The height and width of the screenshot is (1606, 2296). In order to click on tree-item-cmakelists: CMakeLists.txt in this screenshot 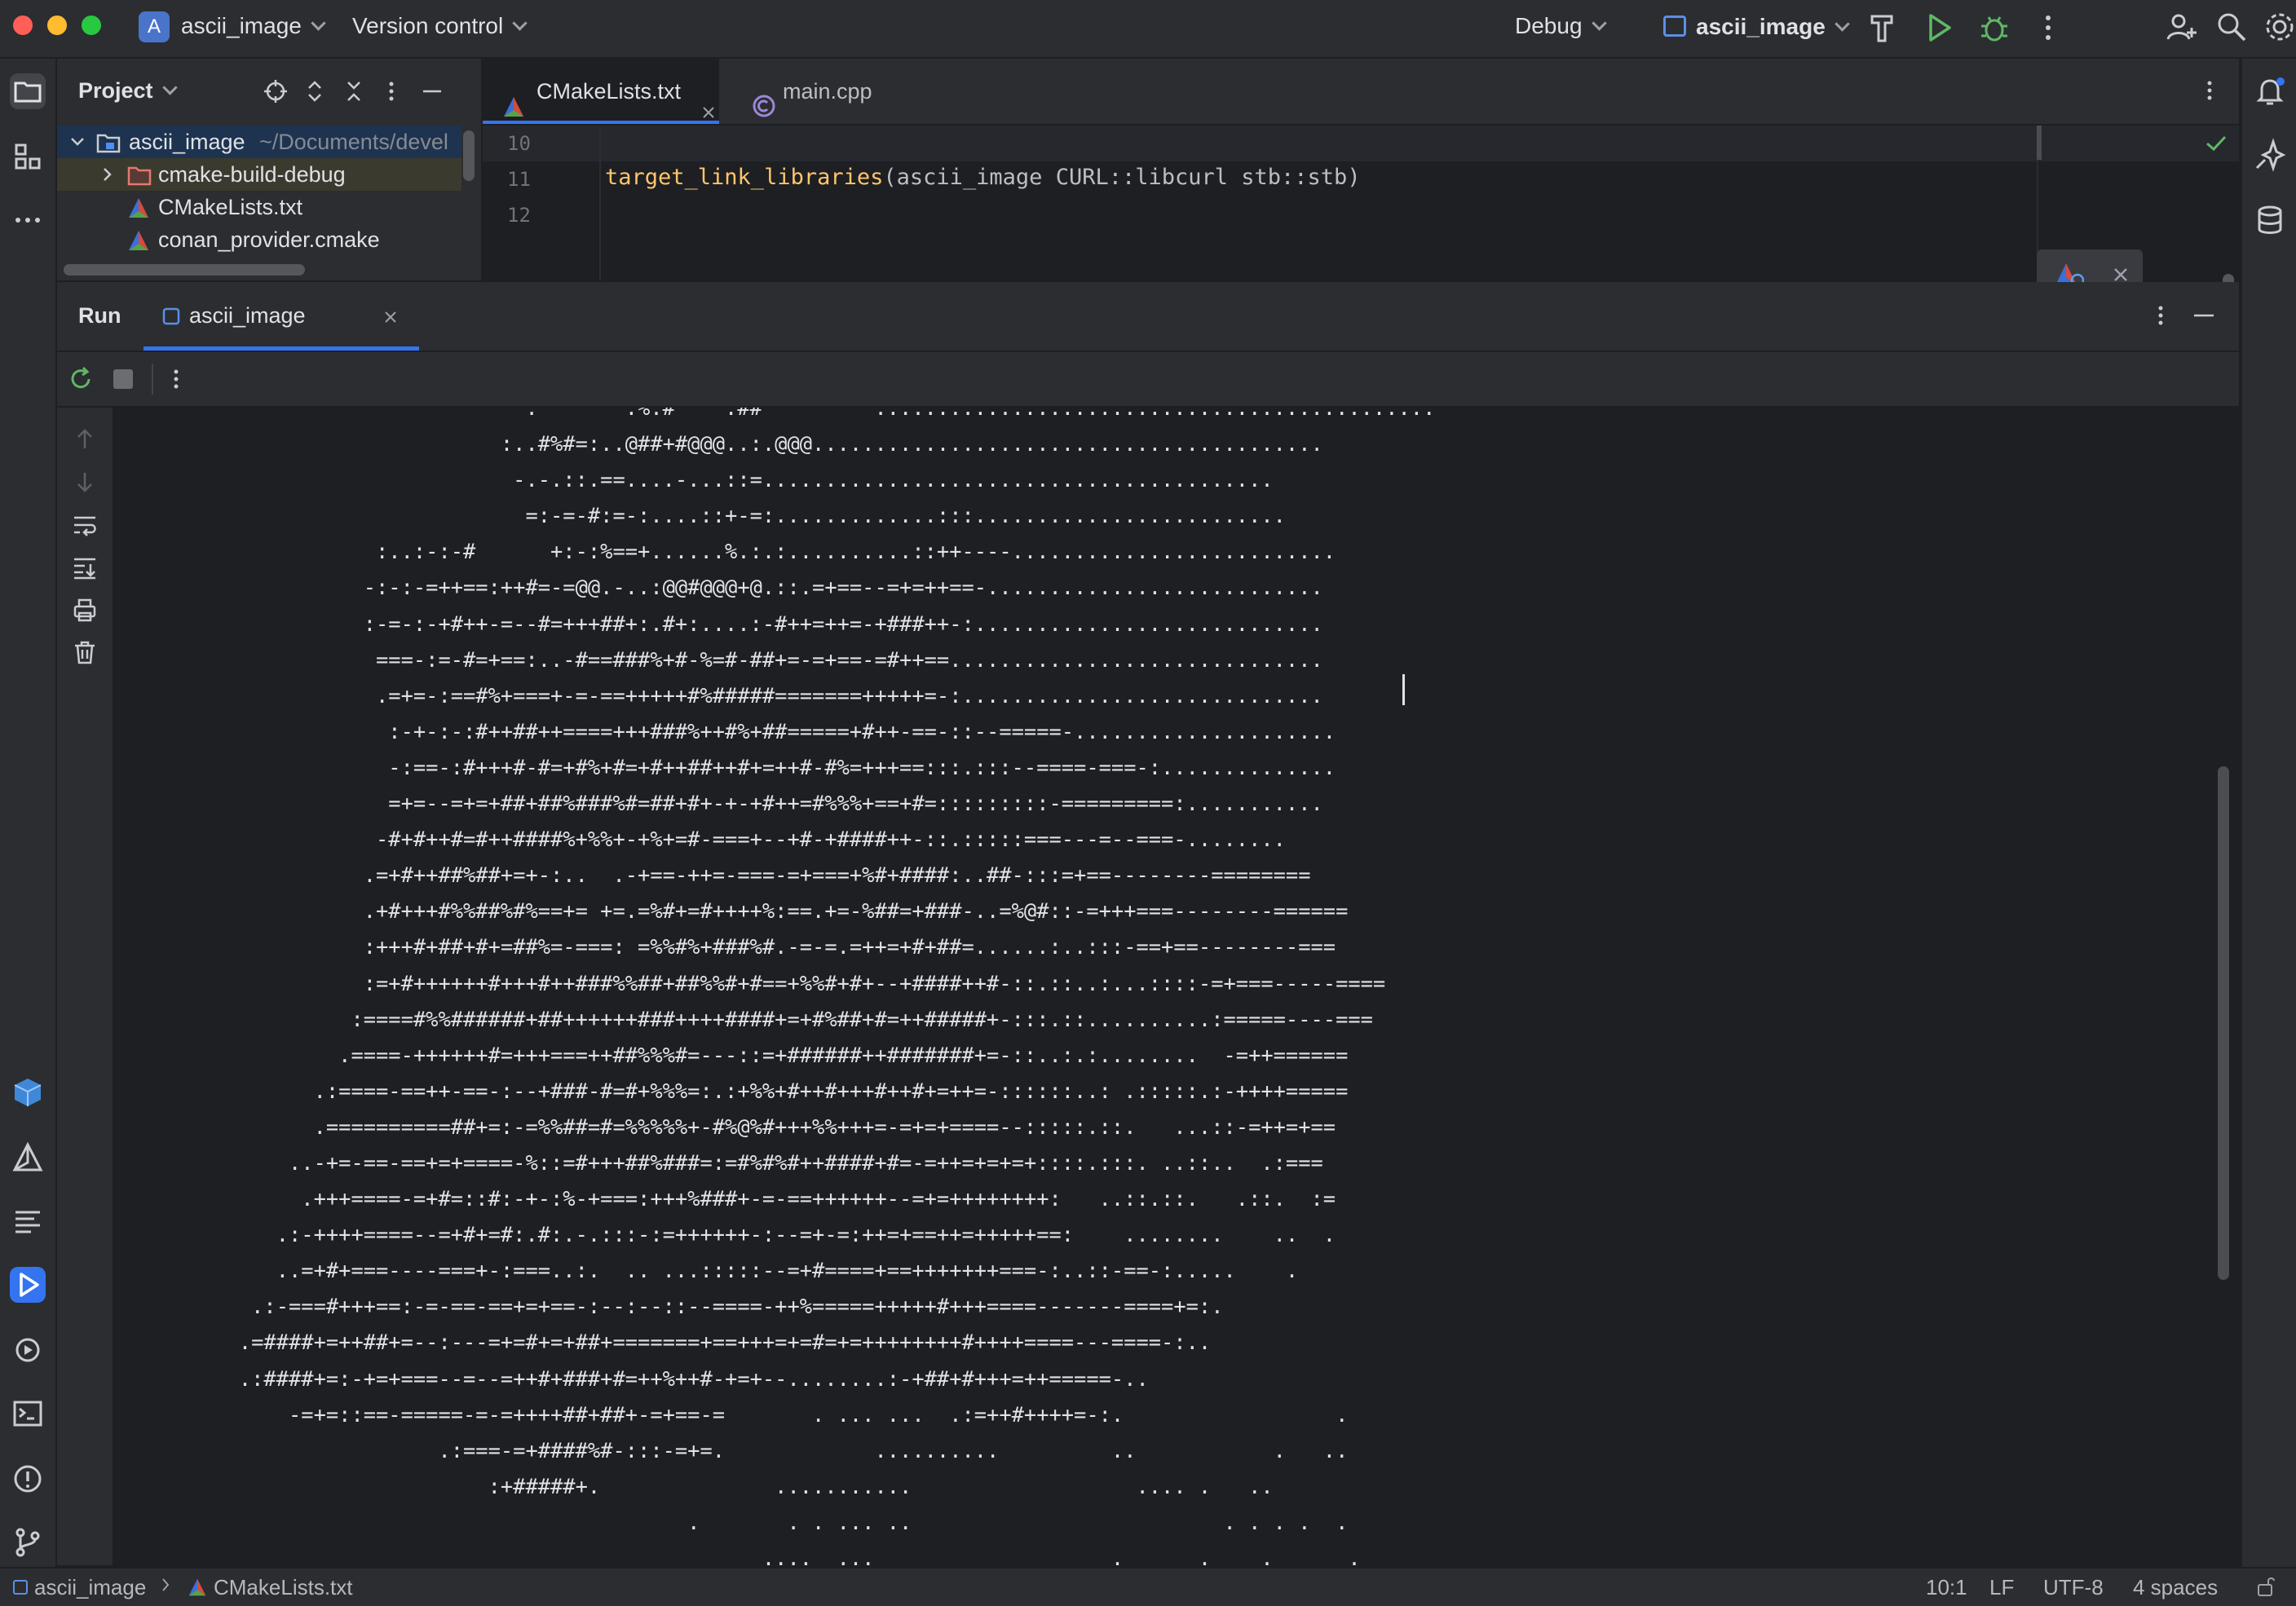, I will do `click(259, 207)`.